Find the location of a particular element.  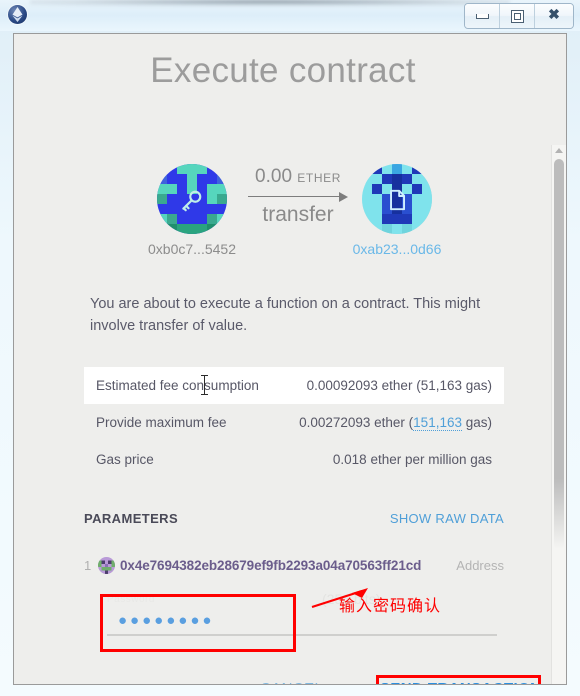

show-raw-data-link: SHOW RAW DATA is located at coordinates (447, 518).